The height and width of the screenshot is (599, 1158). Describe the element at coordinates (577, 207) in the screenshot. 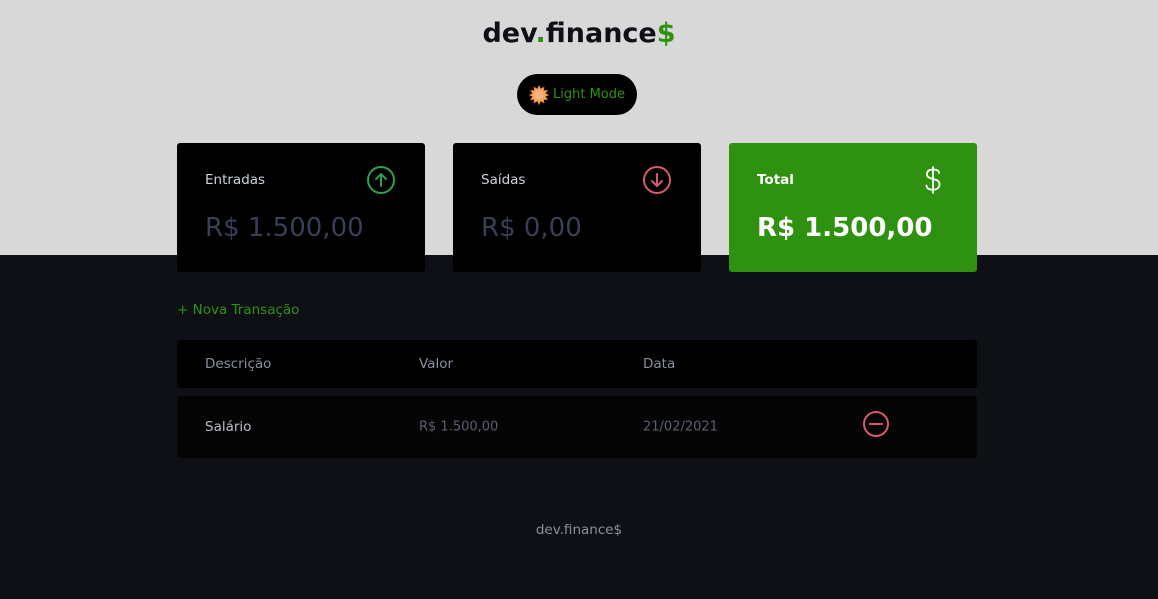

I see `expense-card: Saídas R$ 0,00` at that location.